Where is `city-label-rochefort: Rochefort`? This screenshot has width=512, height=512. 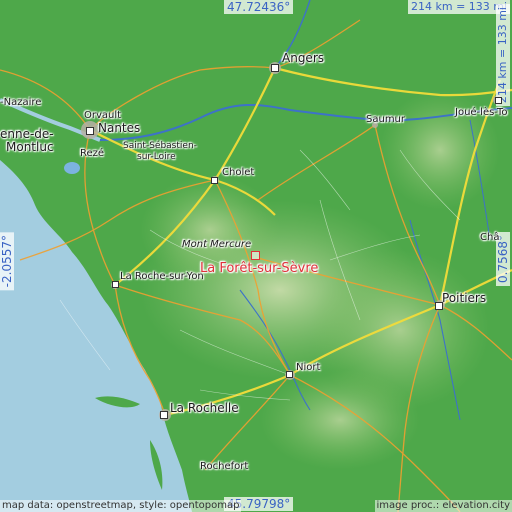
city-label-rochefort: Rochefort is located at coordinates (224, 466).